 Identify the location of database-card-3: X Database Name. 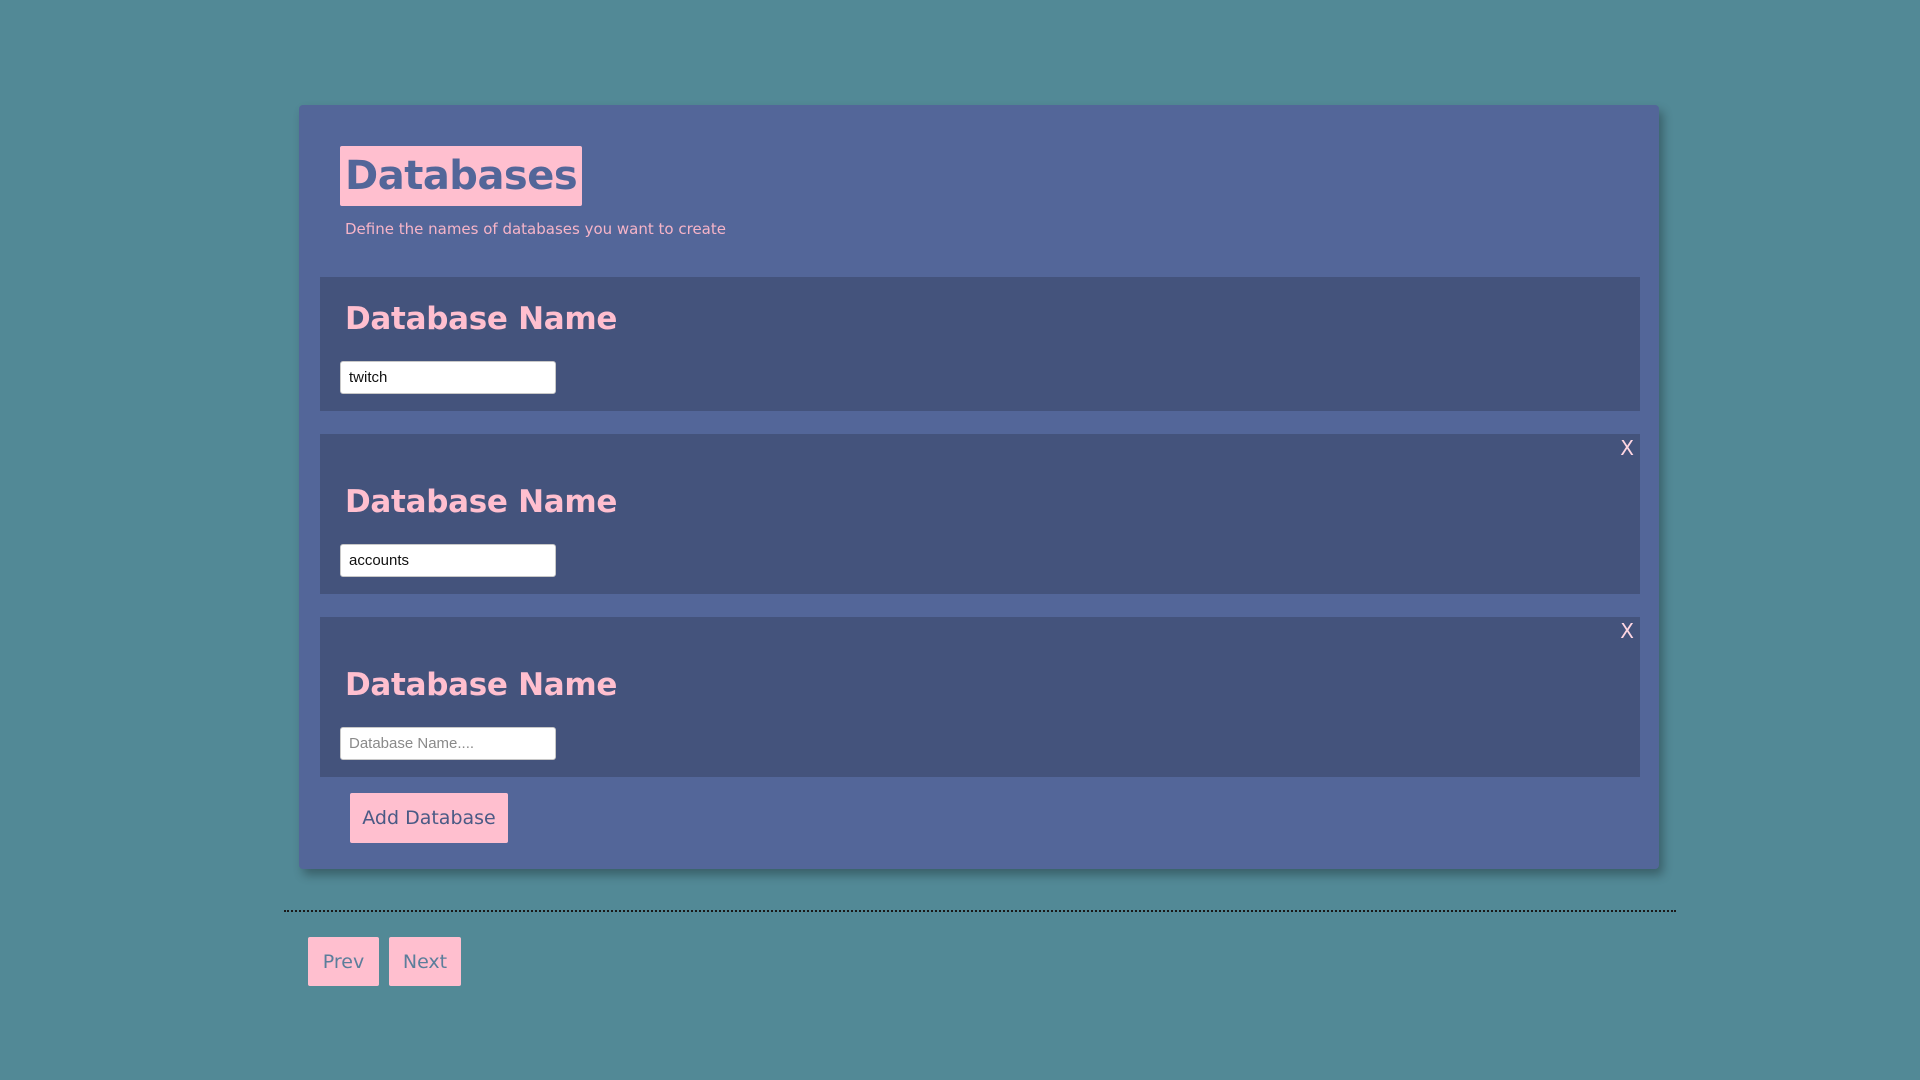
(980, 697).